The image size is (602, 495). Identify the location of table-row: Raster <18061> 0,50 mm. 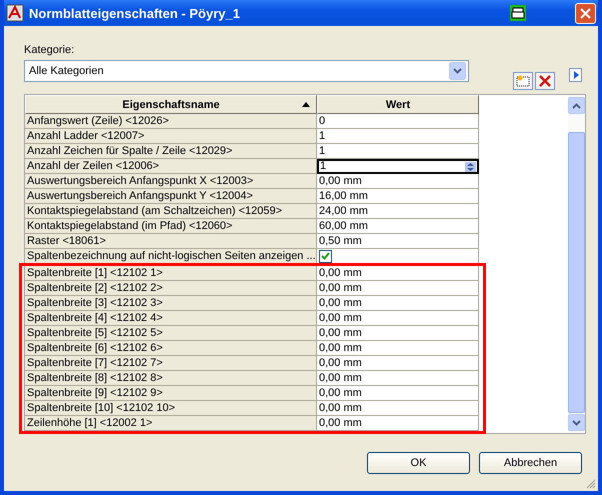
(253, 241).